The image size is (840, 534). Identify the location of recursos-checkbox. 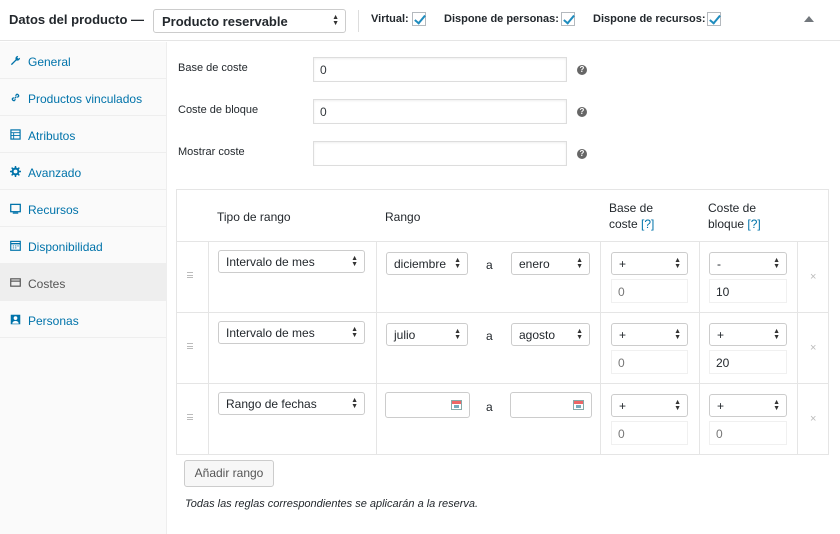
(714, 19).